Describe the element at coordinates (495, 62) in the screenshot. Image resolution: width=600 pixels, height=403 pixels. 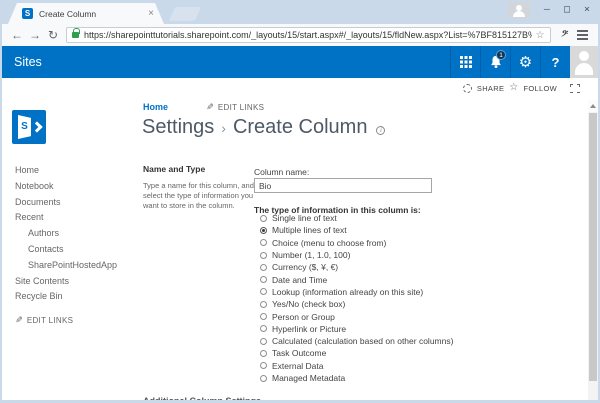
I see `notifications-button: 1` at that location.